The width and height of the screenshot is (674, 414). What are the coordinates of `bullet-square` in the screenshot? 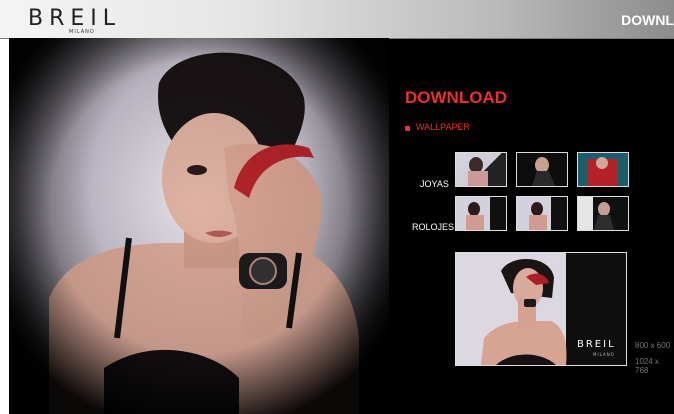 It's located at (407, 128).